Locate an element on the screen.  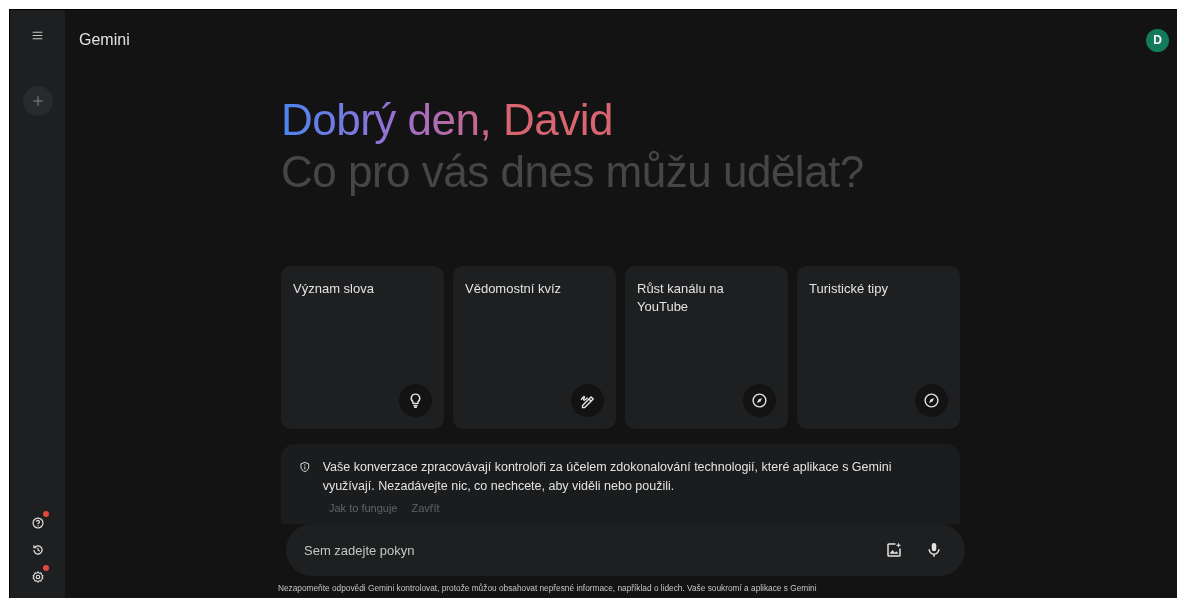
suggestion-card: Význam slova is located at coordinates (362, 347).